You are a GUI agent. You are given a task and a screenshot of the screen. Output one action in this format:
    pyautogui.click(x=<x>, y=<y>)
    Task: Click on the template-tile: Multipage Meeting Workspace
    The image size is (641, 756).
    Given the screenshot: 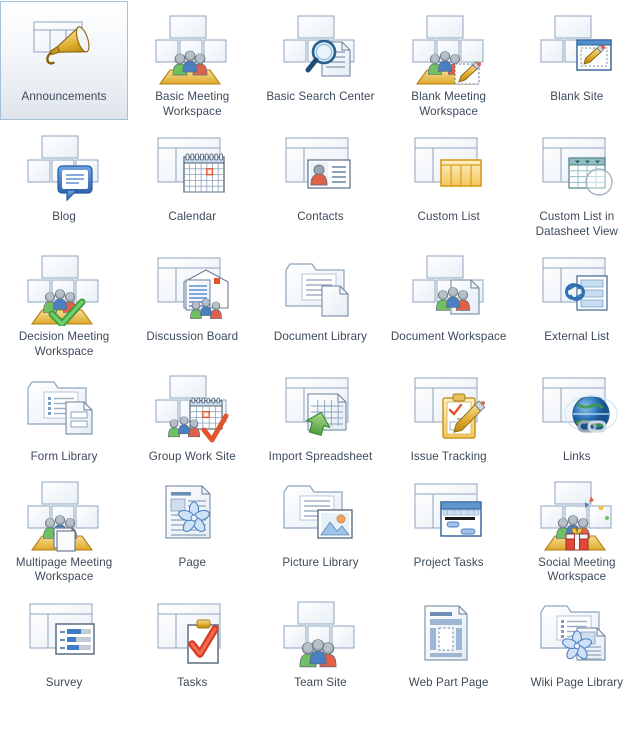 What is the action you would take?
    pyautogui.click(x=64, y=526)
    